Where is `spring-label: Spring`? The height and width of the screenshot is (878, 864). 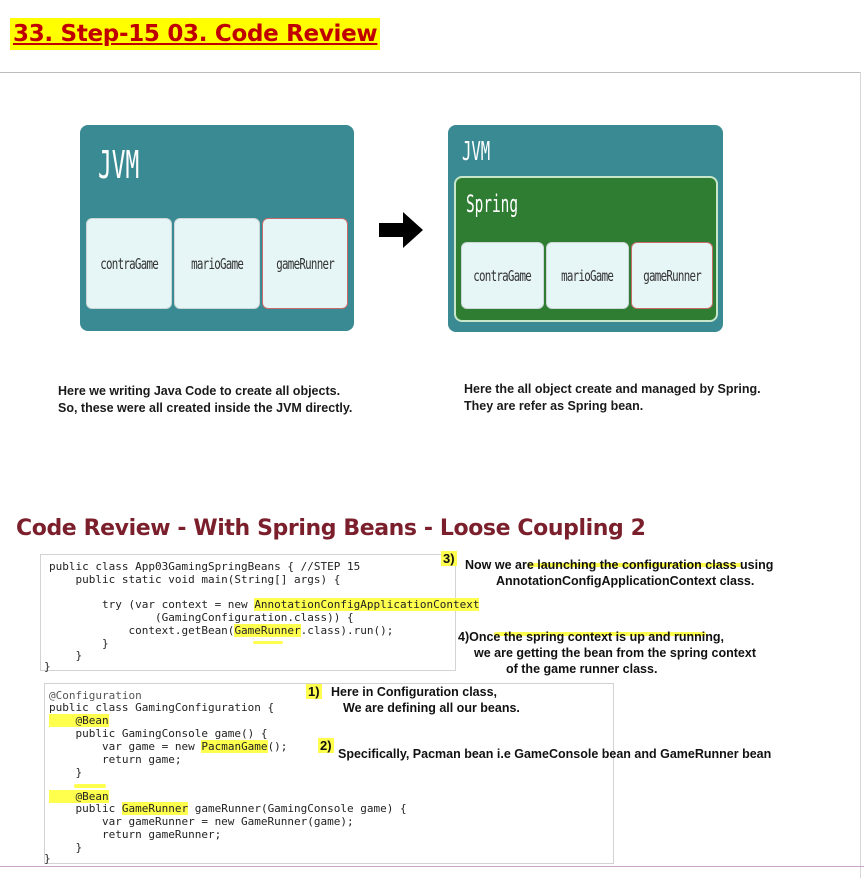
spring-label: Spring is located at coordinates (492, 204).